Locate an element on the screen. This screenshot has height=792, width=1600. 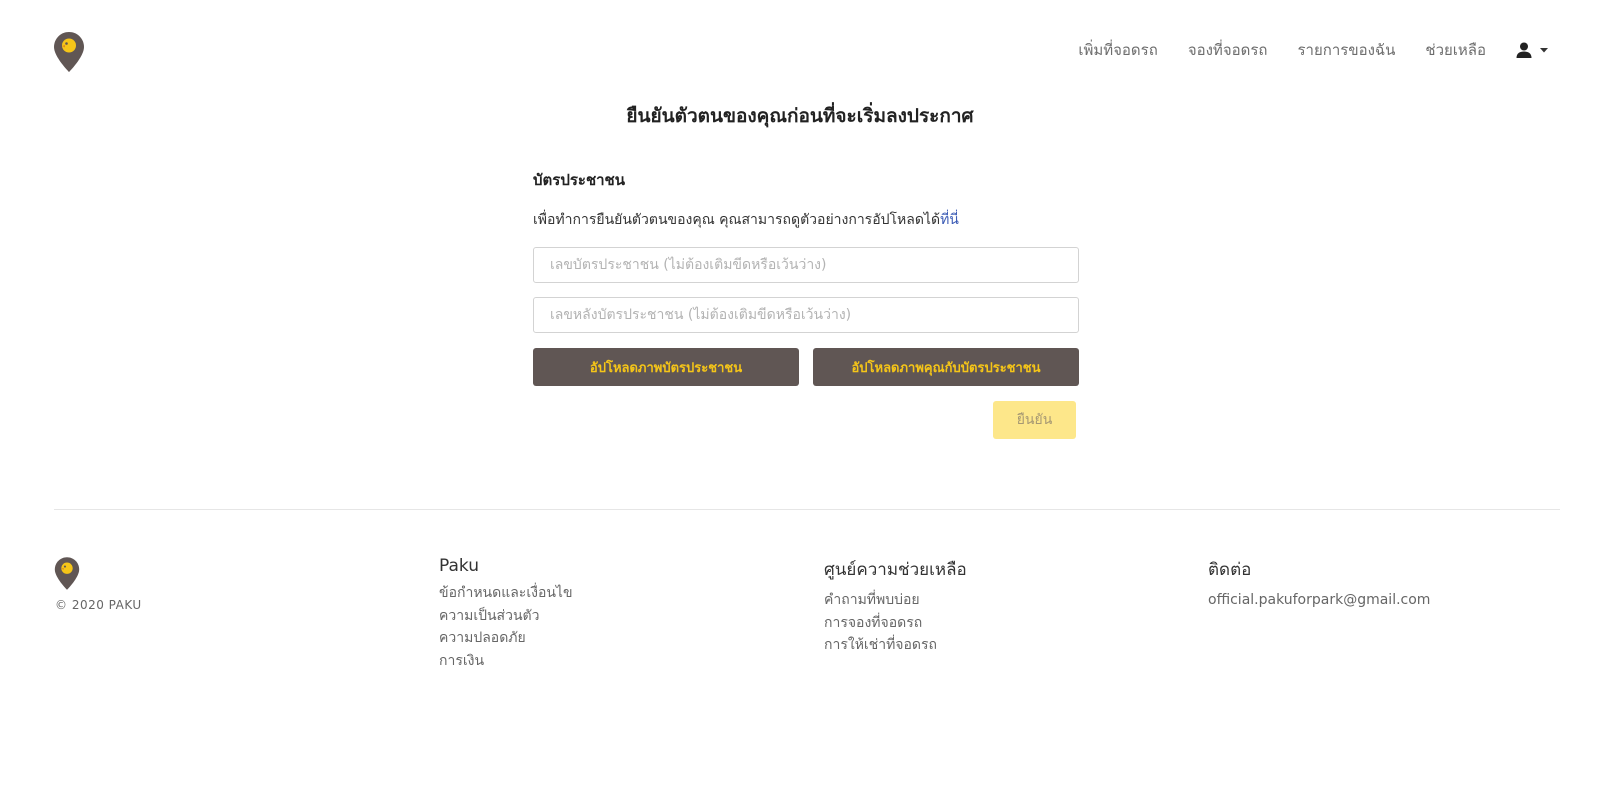
footer-link-privacy: ความเป็นส่วนตัว is located at coordinates (506, 616).